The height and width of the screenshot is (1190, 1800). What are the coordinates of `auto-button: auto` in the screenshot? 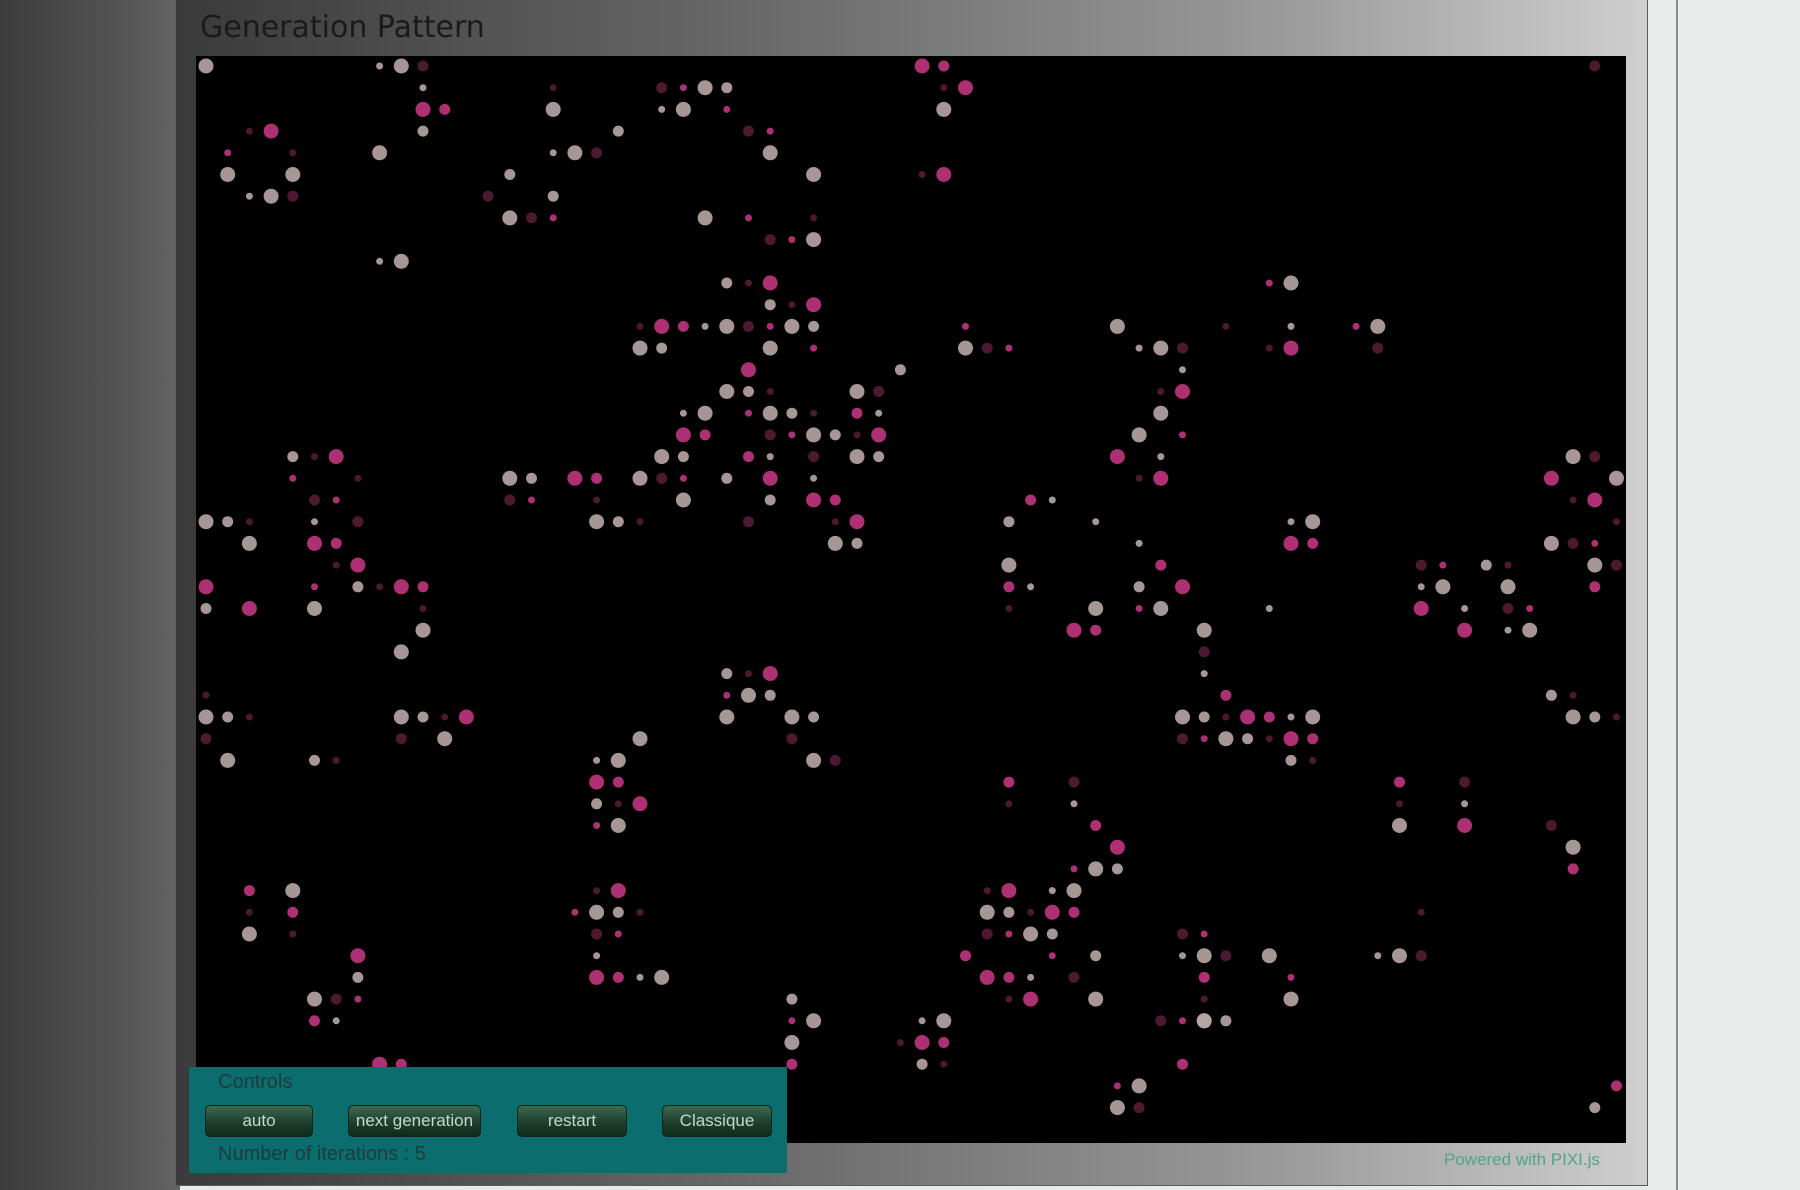 It's located at (259, 1121).